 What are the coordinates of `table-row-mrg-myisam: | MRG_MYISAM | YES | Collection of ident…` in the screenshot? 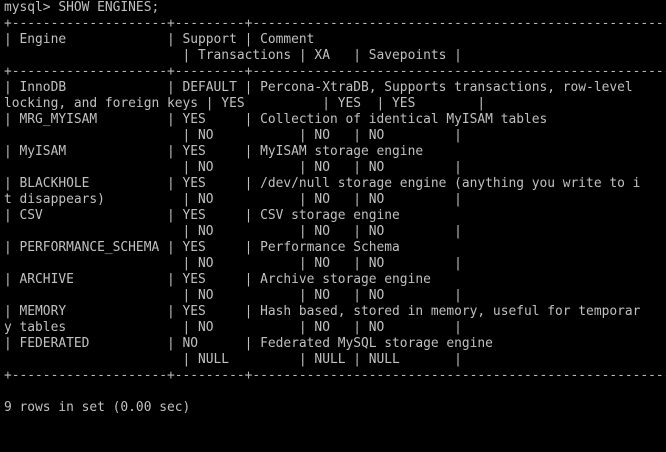 It's located at (276, 119).